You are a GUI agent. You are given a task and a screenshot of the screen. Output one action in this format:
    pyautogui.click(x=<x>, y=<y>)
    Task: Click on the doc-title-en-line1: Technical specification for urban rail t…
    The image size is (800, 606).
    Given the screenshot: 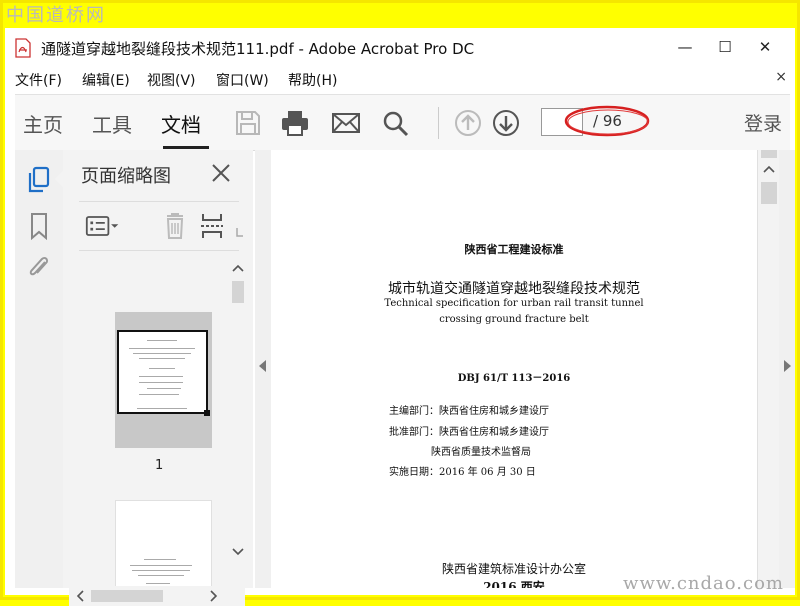 What is the action you would take?
    pyautogui.click(x=514, y=303)
    